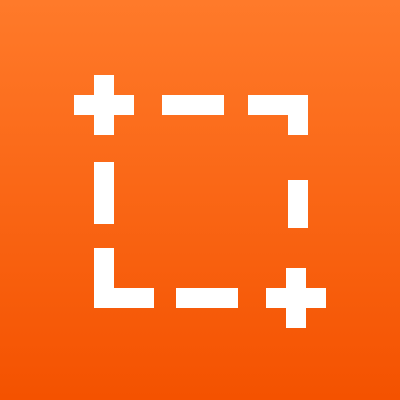  Describe the element at coordinates (104, 193) in the screenshot. I see `left-dash` at that location.